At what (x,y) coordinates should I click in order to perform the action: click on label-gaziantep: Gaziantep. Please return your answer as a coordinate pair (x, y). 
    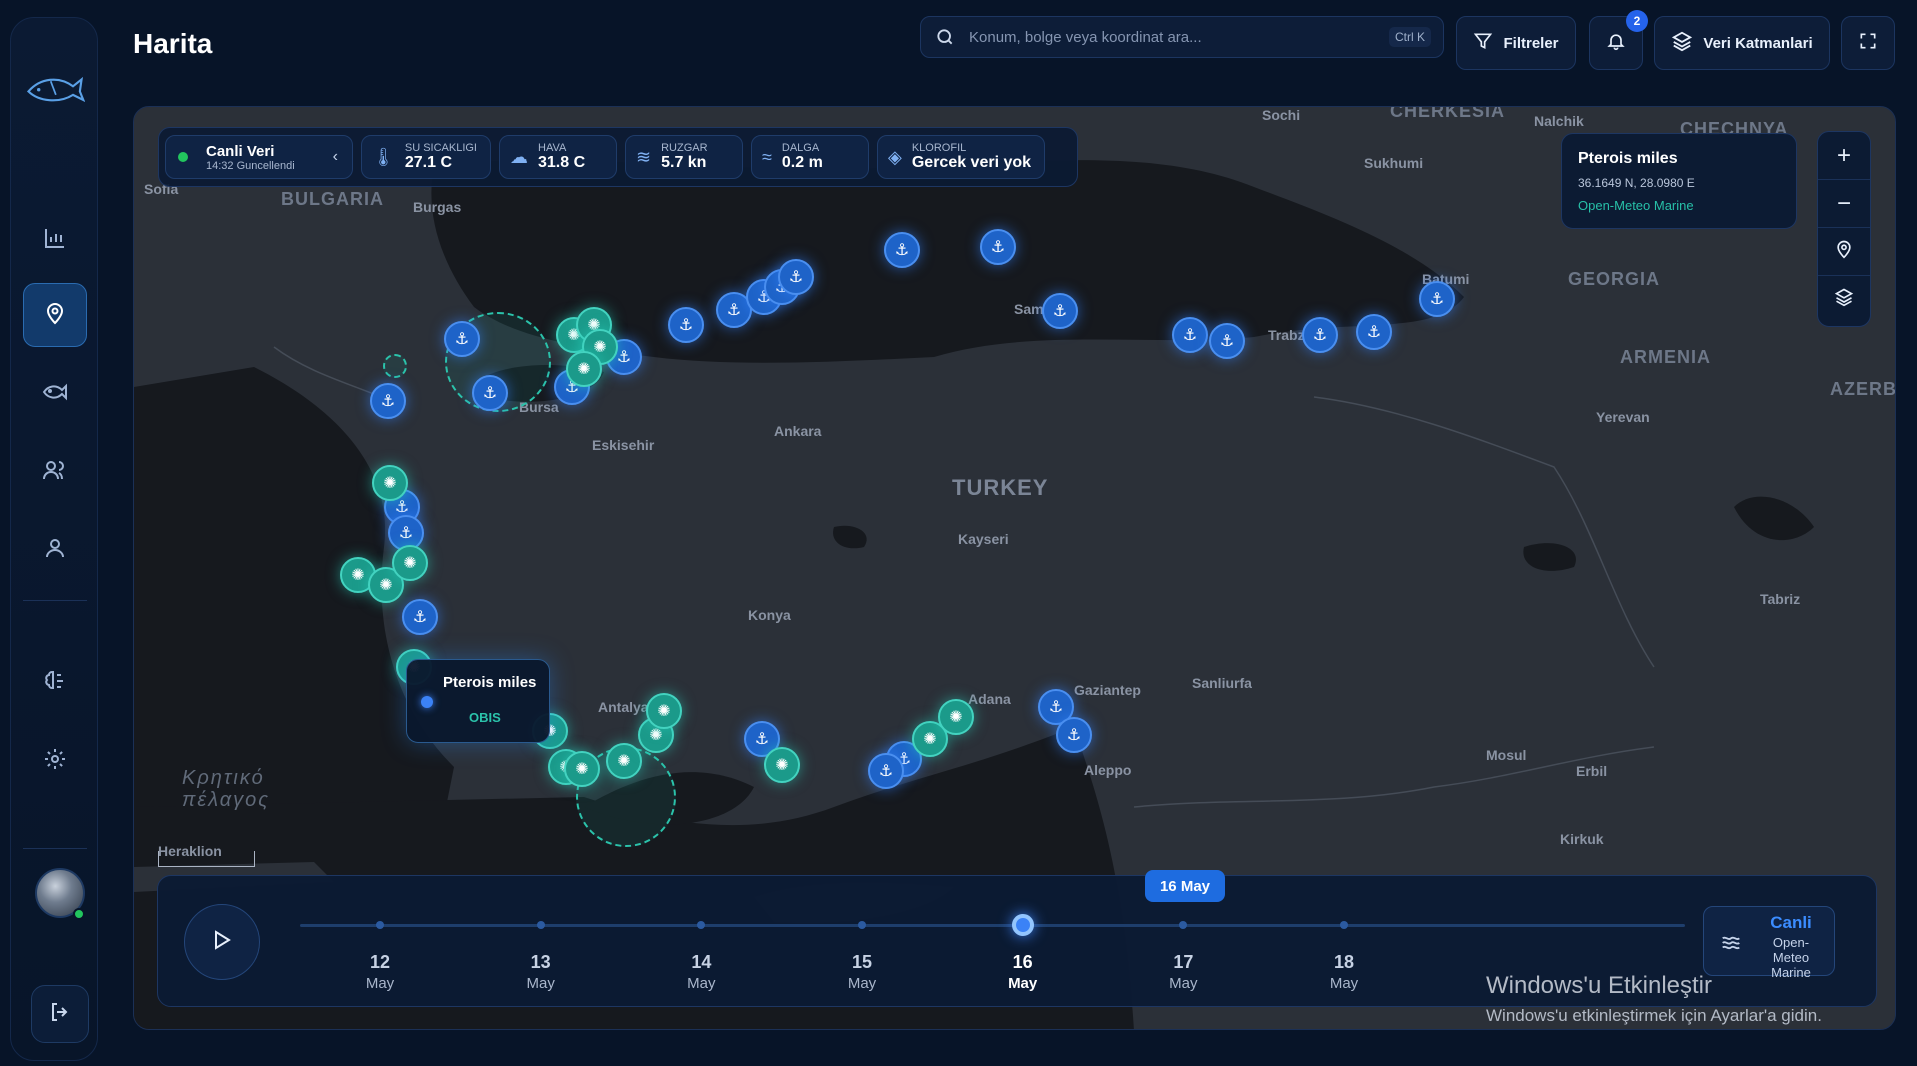
    Looking at the image, I should click on (1107, 690).